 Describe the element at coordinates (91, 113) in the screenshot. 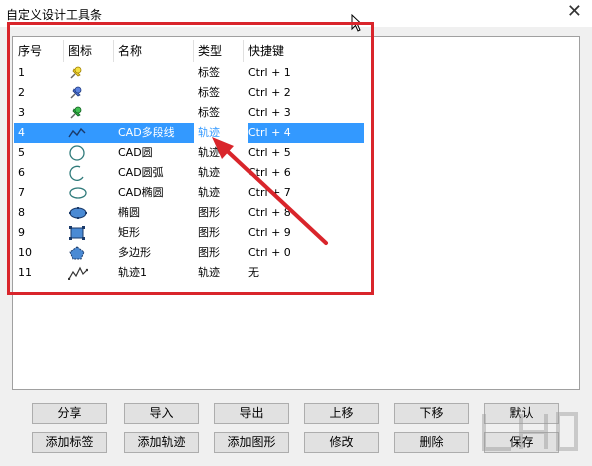

I see `green-pushpin-icon` at that location.